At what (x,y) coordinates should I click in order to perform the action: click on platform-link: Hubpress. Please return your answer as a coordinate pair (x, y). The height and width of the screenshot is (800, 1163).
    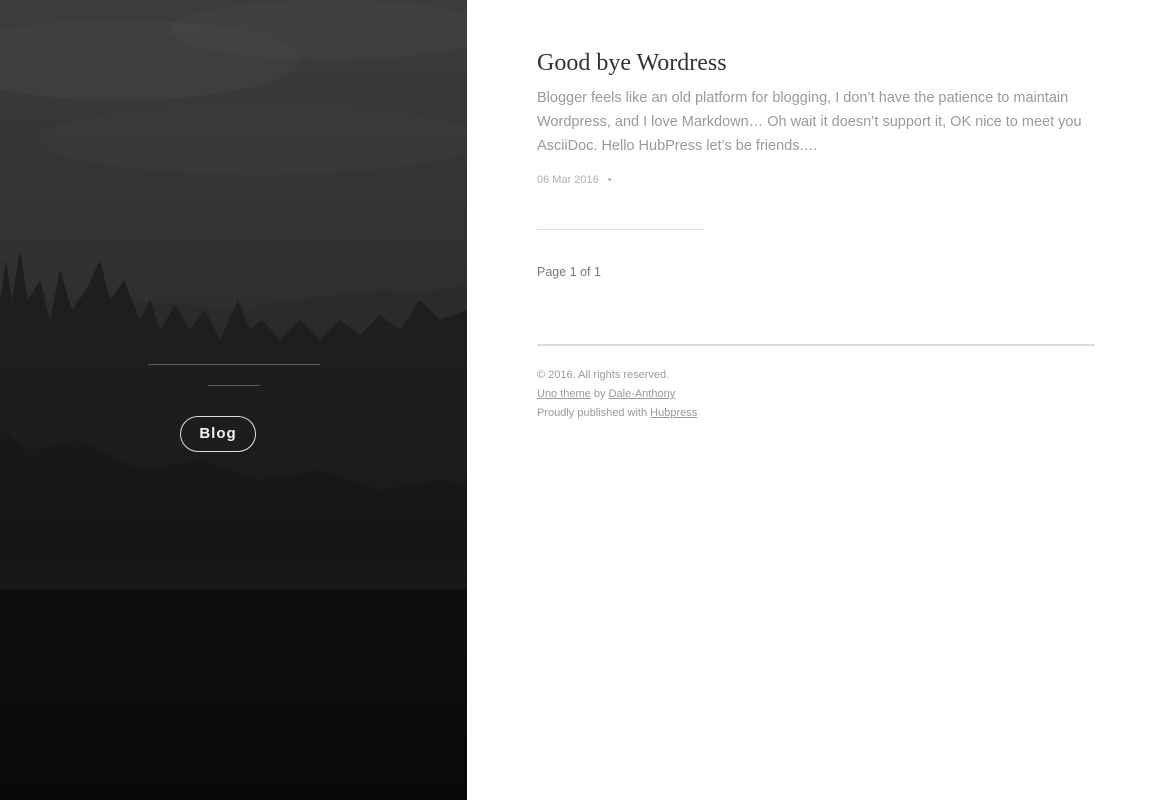
    Looking at the image, I should click on (673, 413).